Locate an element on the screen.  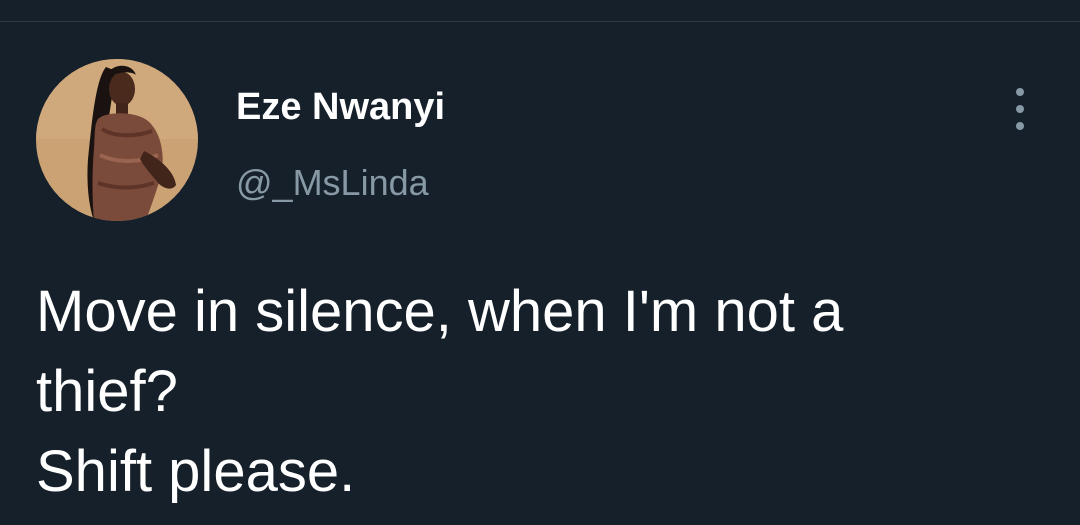
more-options-button is located at coordinates (1020, 109).